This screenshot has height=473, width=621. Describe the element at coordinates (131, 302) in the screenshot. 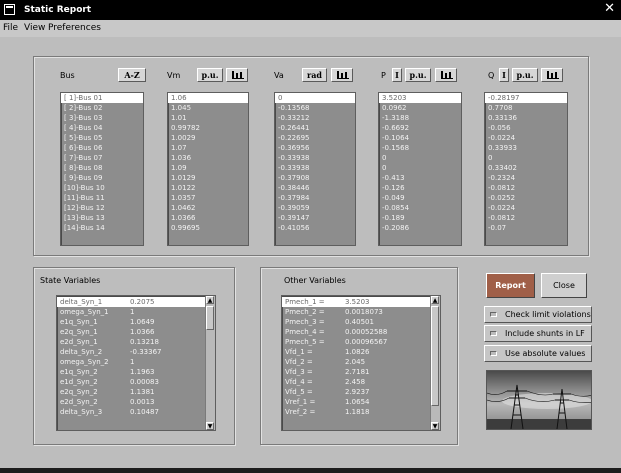

I see `state-variable-row: delta_Syn_1 0.2075` at that location.